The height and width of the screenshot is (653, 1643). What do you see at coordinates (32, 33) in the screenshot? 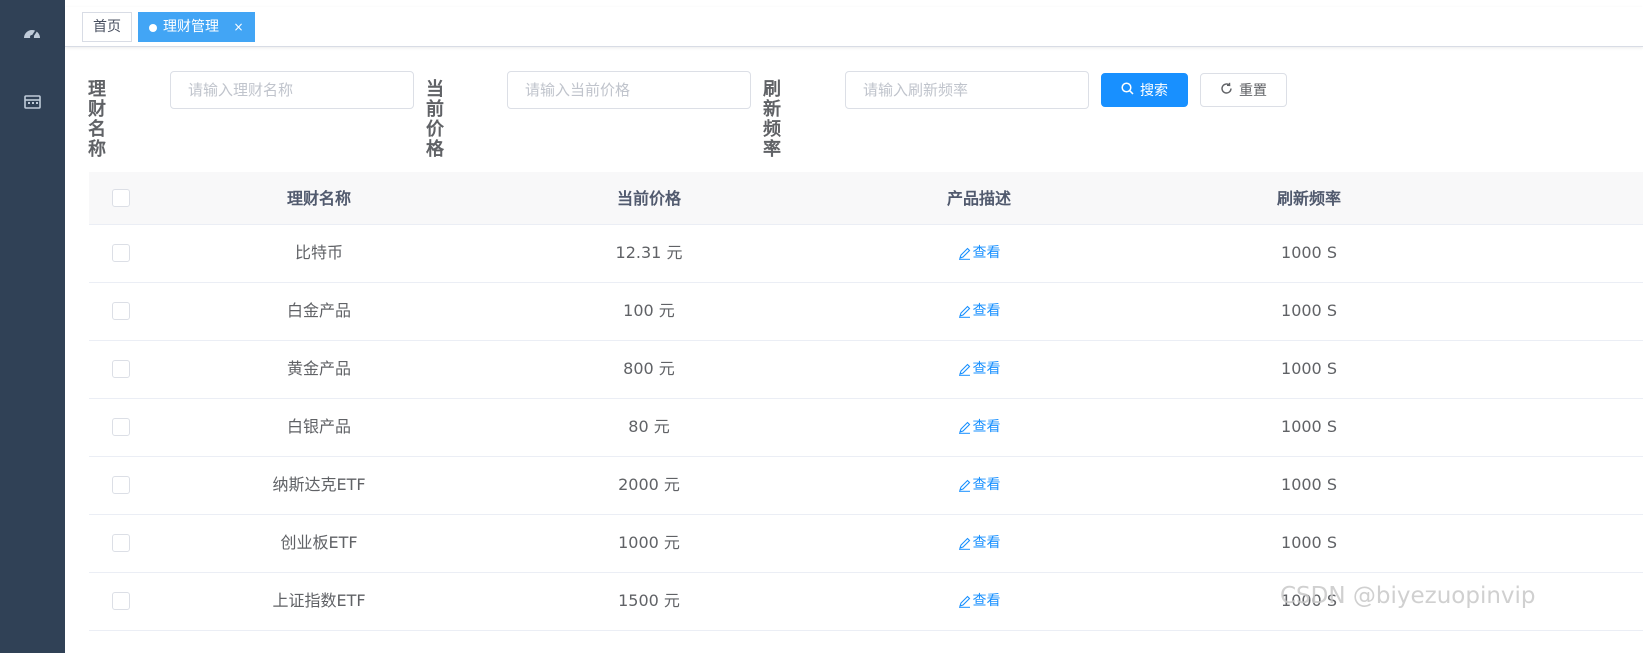
I see `dashboard-icon` at bounding box center [32, 33].